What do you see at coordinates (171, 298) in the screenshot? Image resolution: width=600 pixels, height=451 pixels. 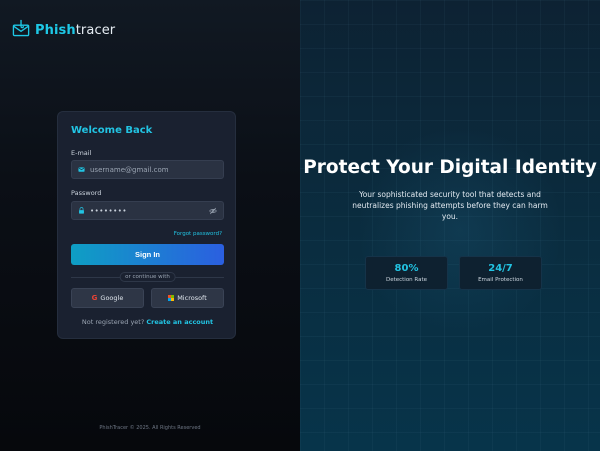 I see `microsoft-icon` at bounding box center [171, 298].